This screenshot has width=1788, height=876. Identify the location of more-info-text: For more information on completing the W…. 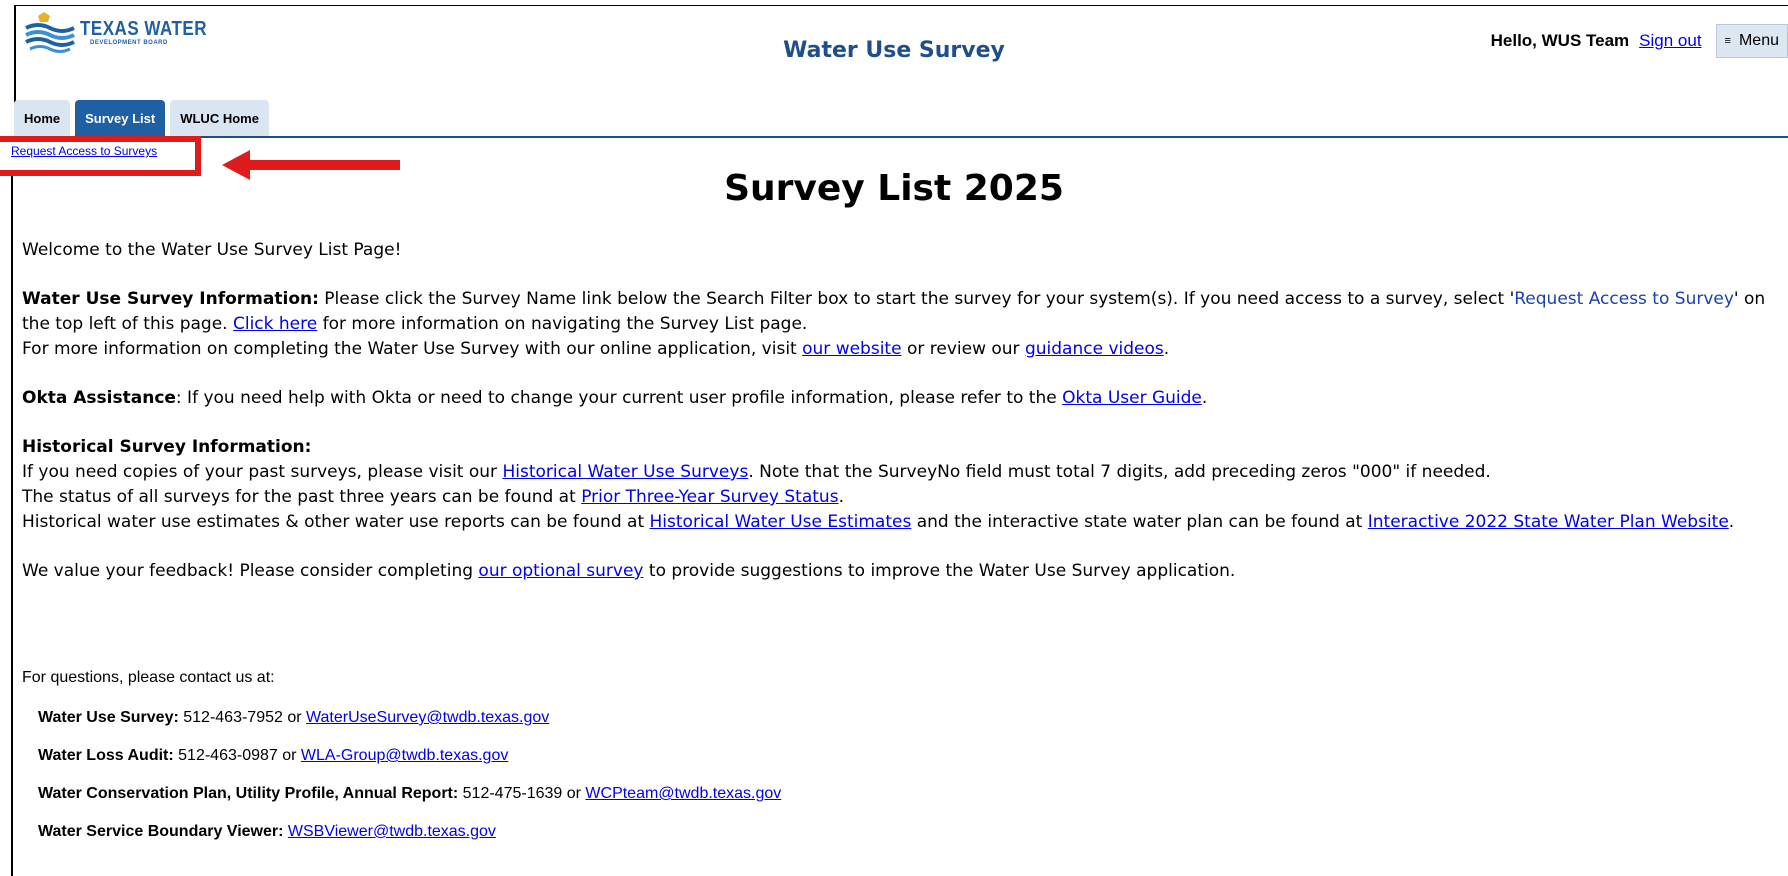
(412, 349).